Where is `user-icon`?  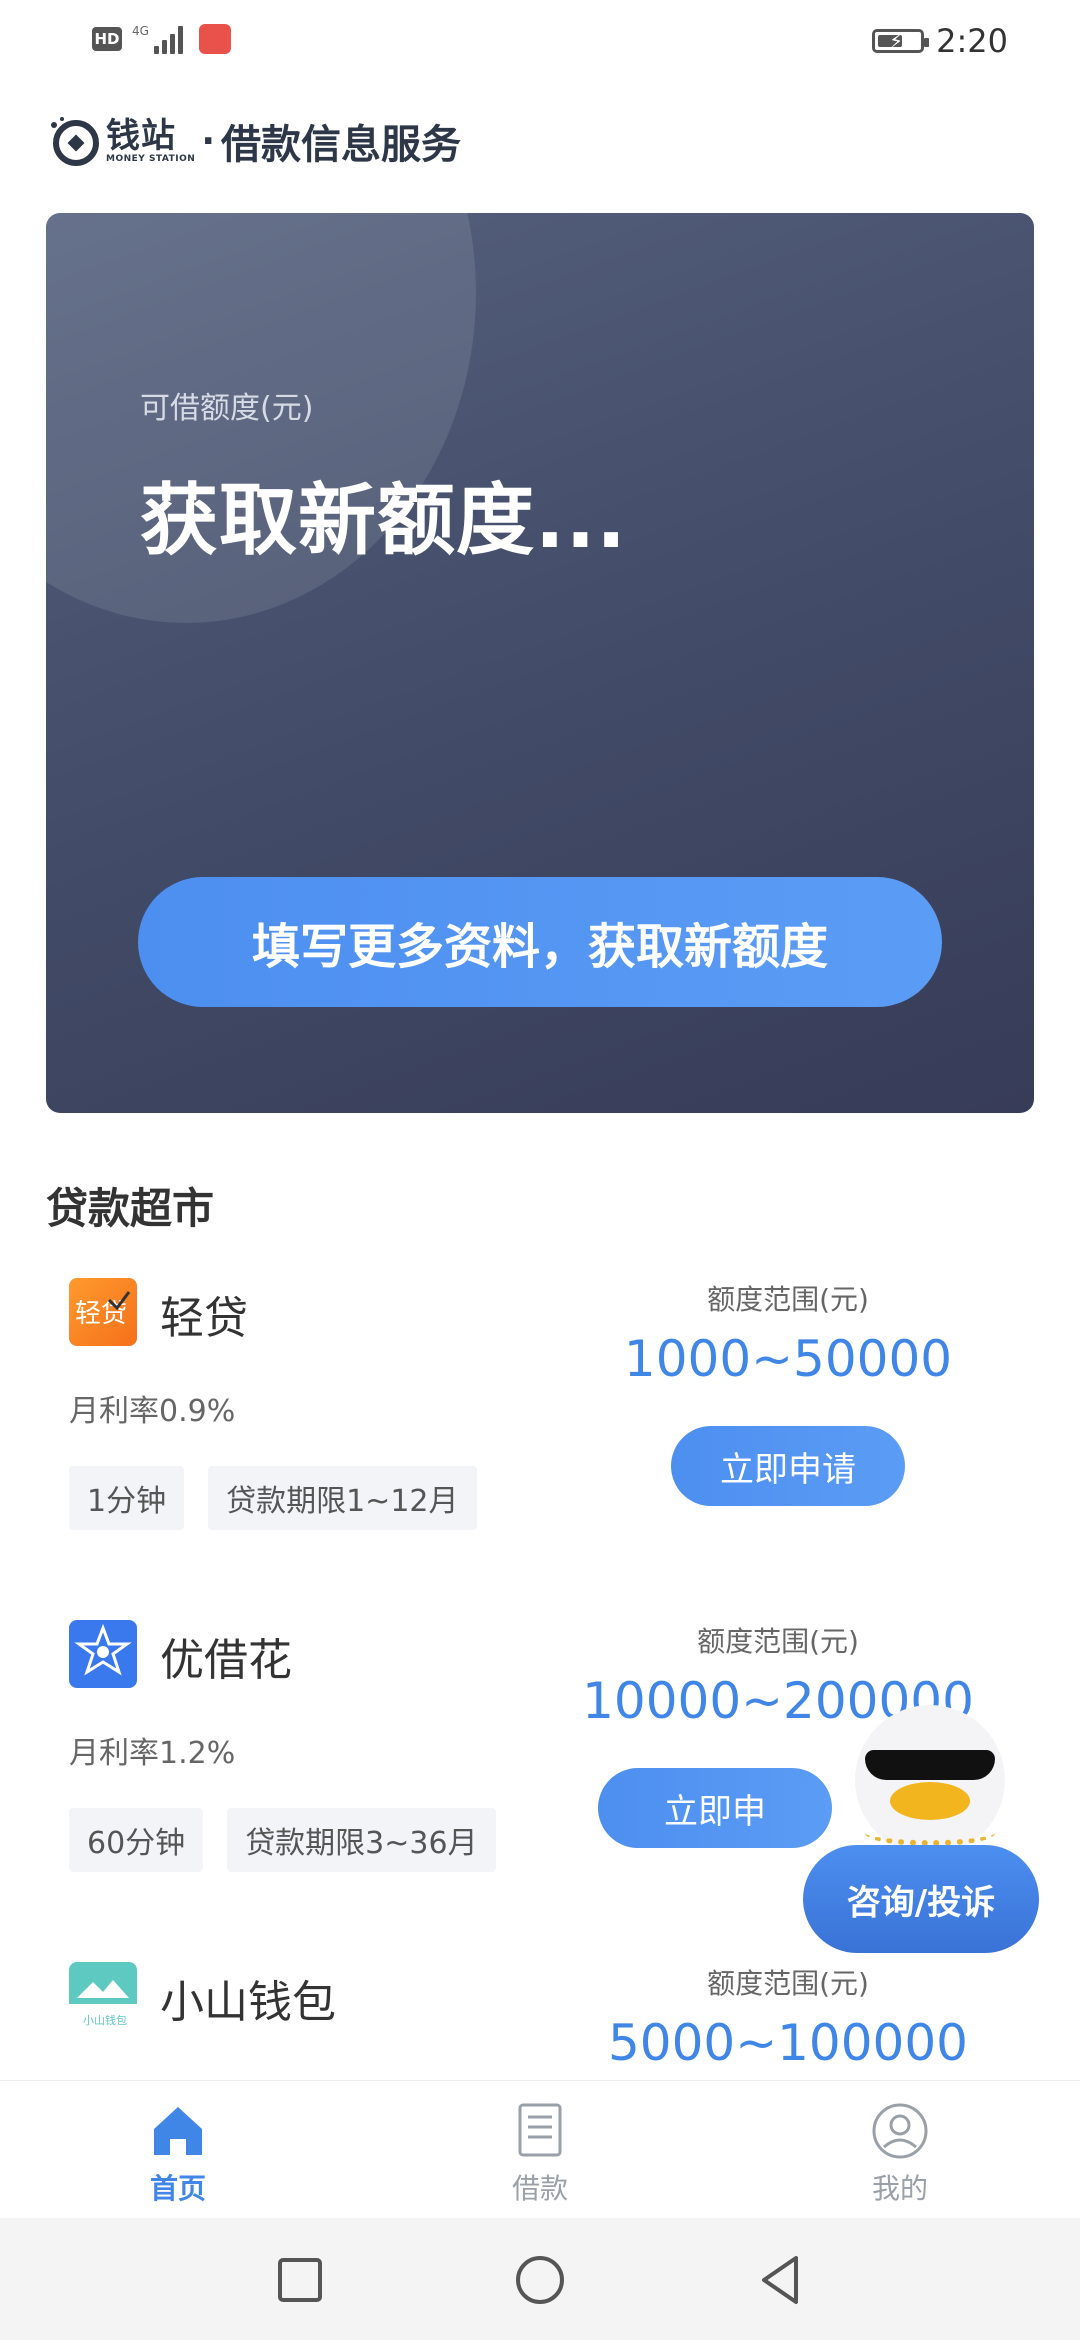 user-icon is located at coordinates (900, 2131).